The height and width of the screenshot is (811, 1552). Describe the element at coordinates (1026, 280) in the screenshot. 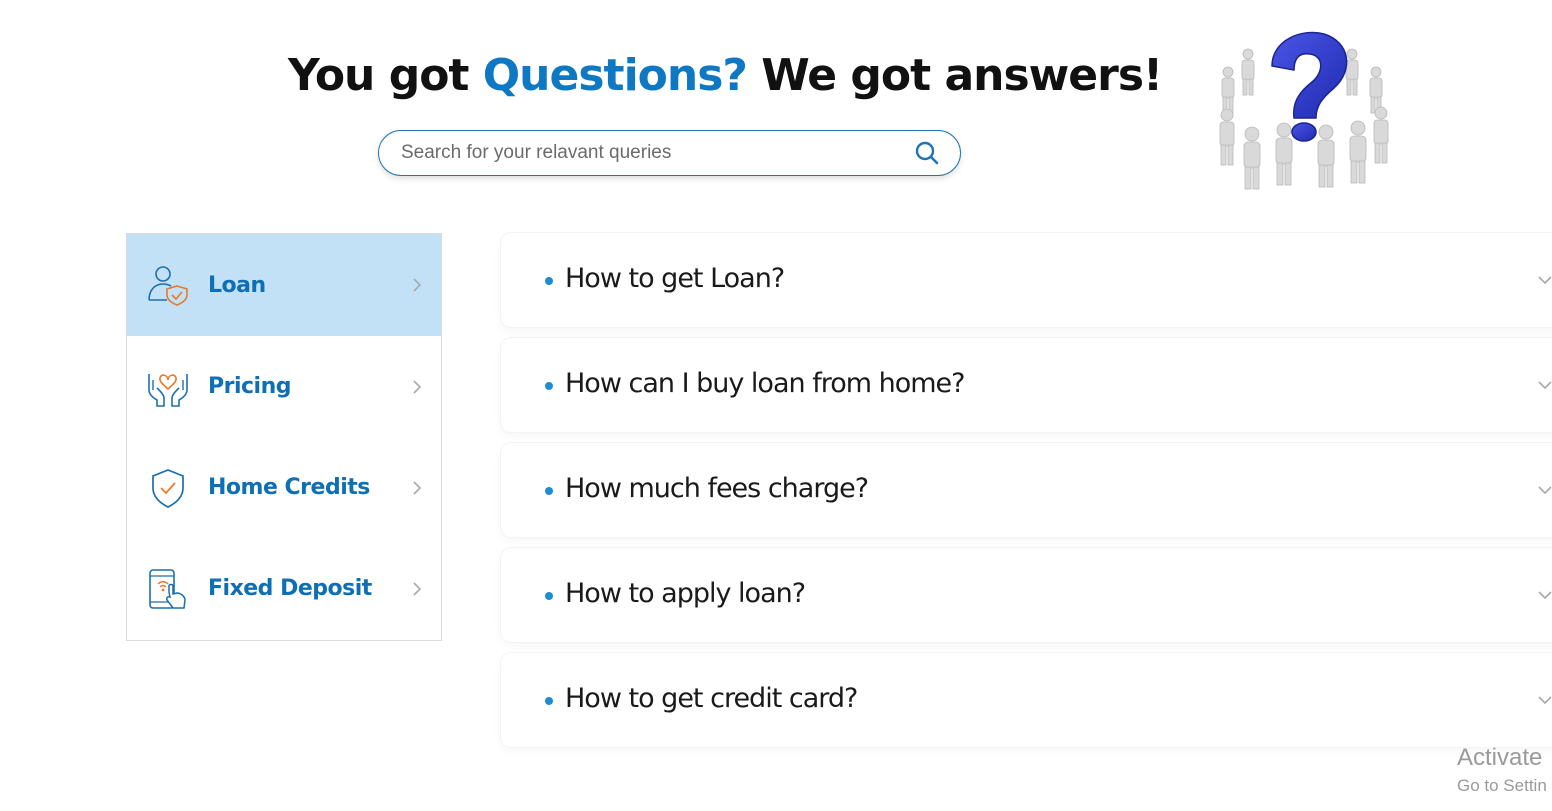

I see `faq-item: How to get Loan?` at that location.